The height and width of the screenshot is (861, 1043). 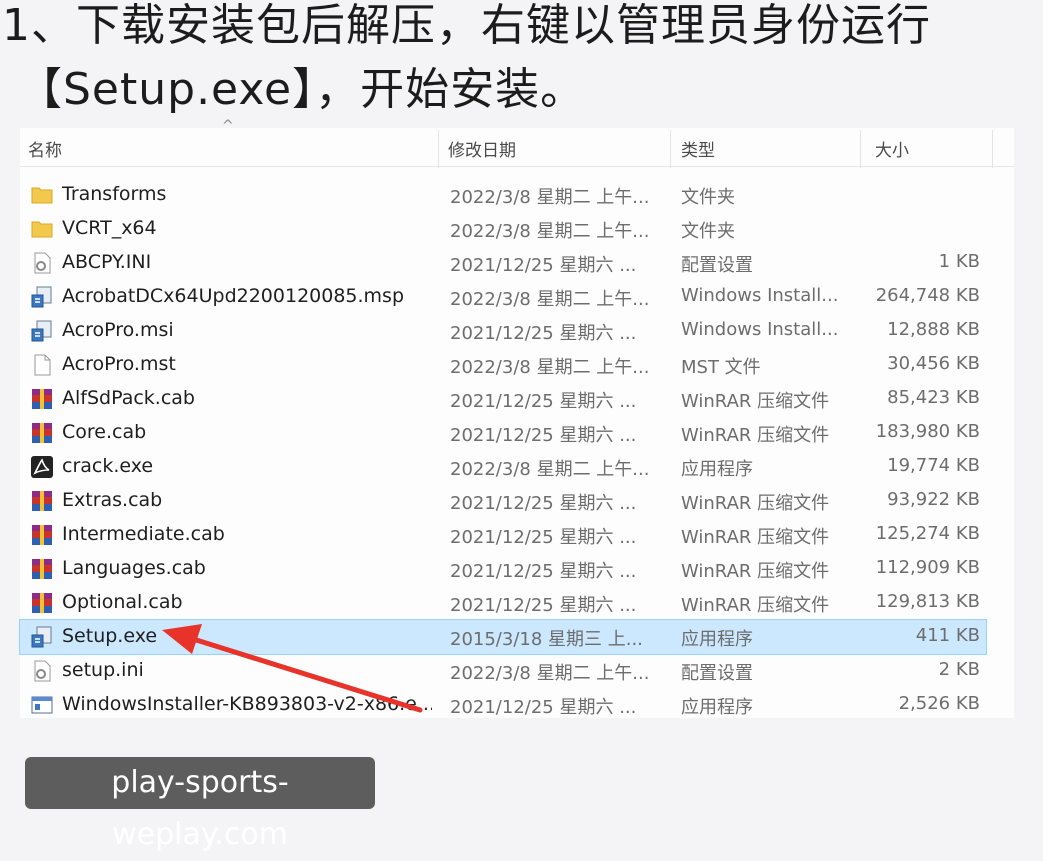 What do you see at coordinates (466, 25) in the screenshot?
I see `step1-instruction-line1: 1、下载安装包后解压，右键以管理员身份运行` at bounding box center [466, 25].